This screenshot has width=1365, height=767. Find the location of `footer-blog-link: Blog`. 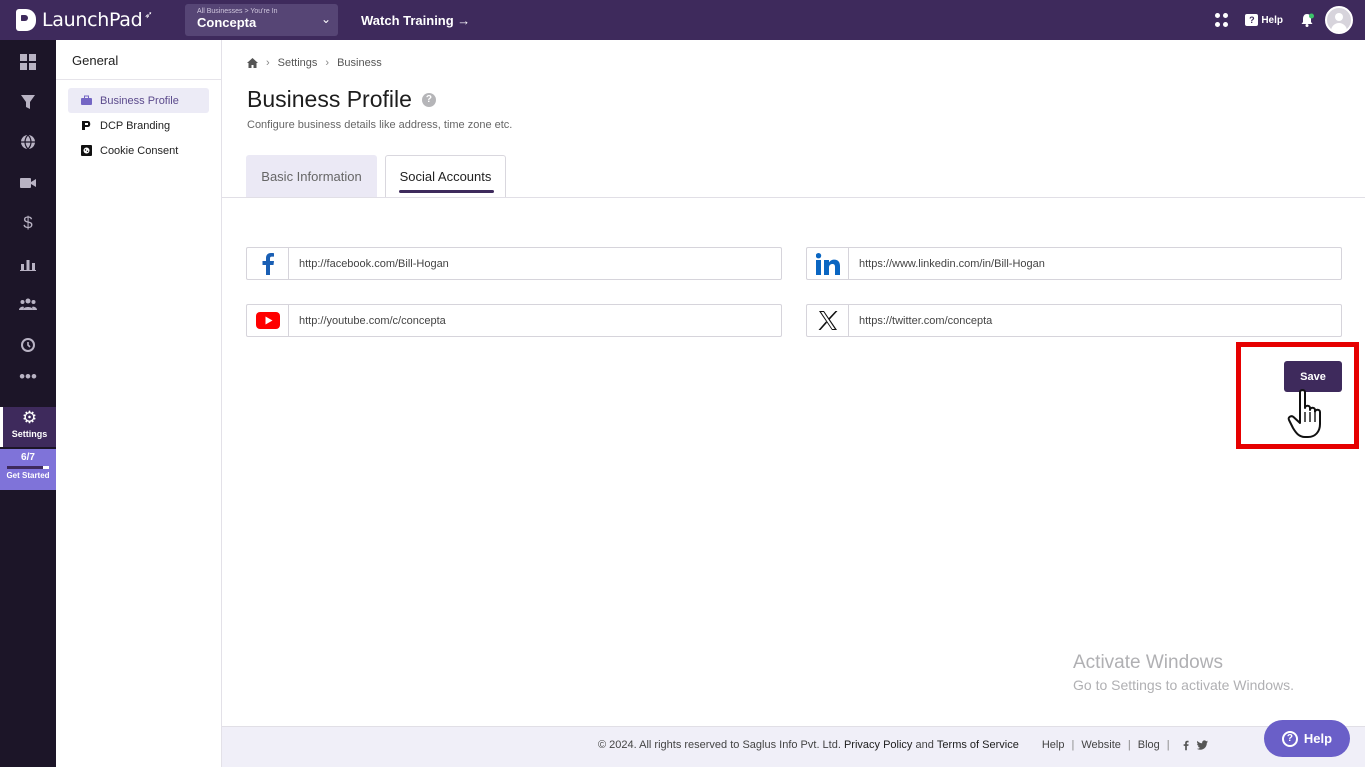

footer-blog-link: Blog is located at coordinates (1149, 745).